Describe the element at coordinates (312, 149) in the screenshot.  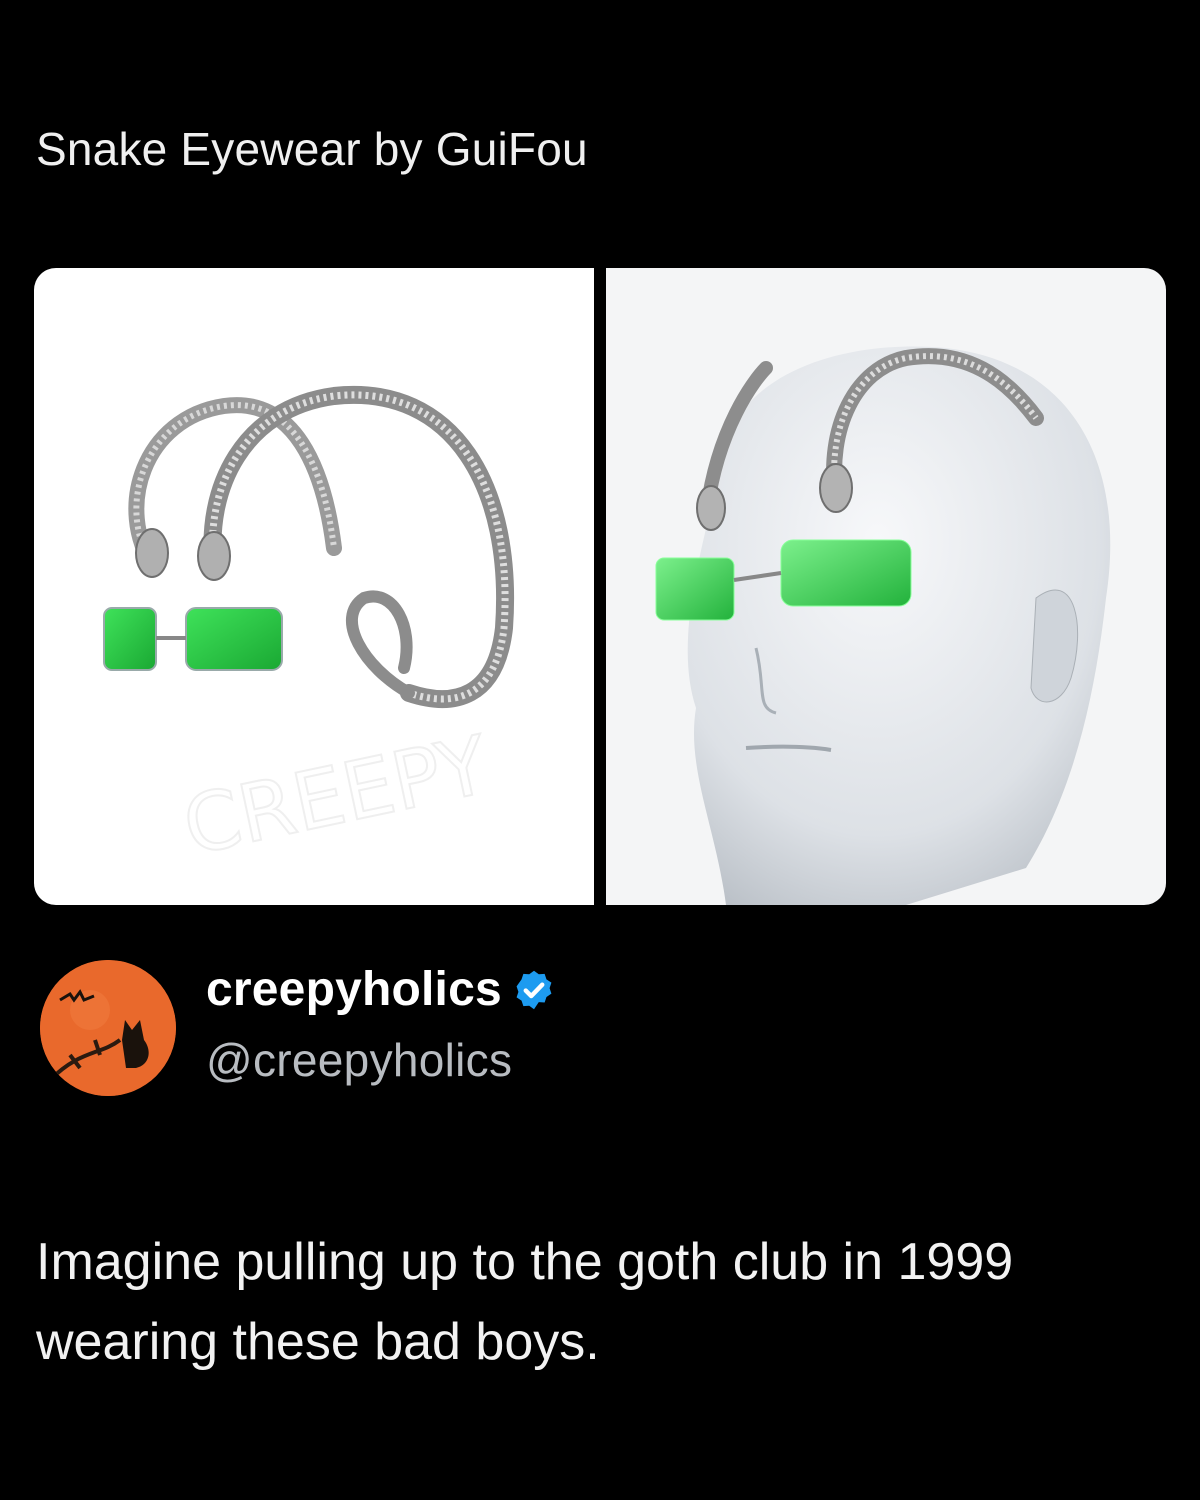
I see `post-title: Snake Eyewear by GuiFou` at that location.